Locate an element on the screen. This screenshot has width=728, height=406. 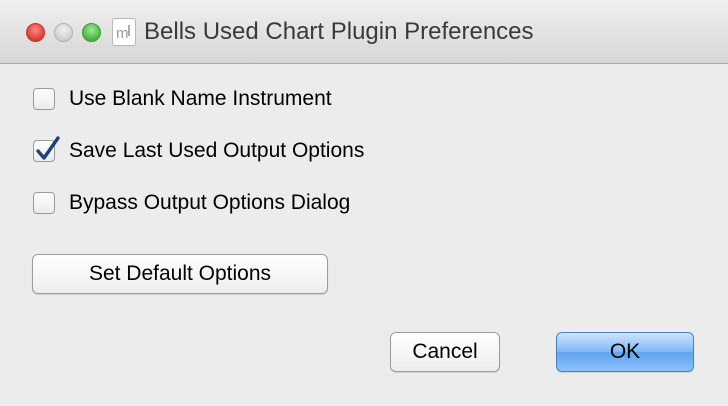
option-label: Save Last Used Output Options is located at coordinates (217, 150).